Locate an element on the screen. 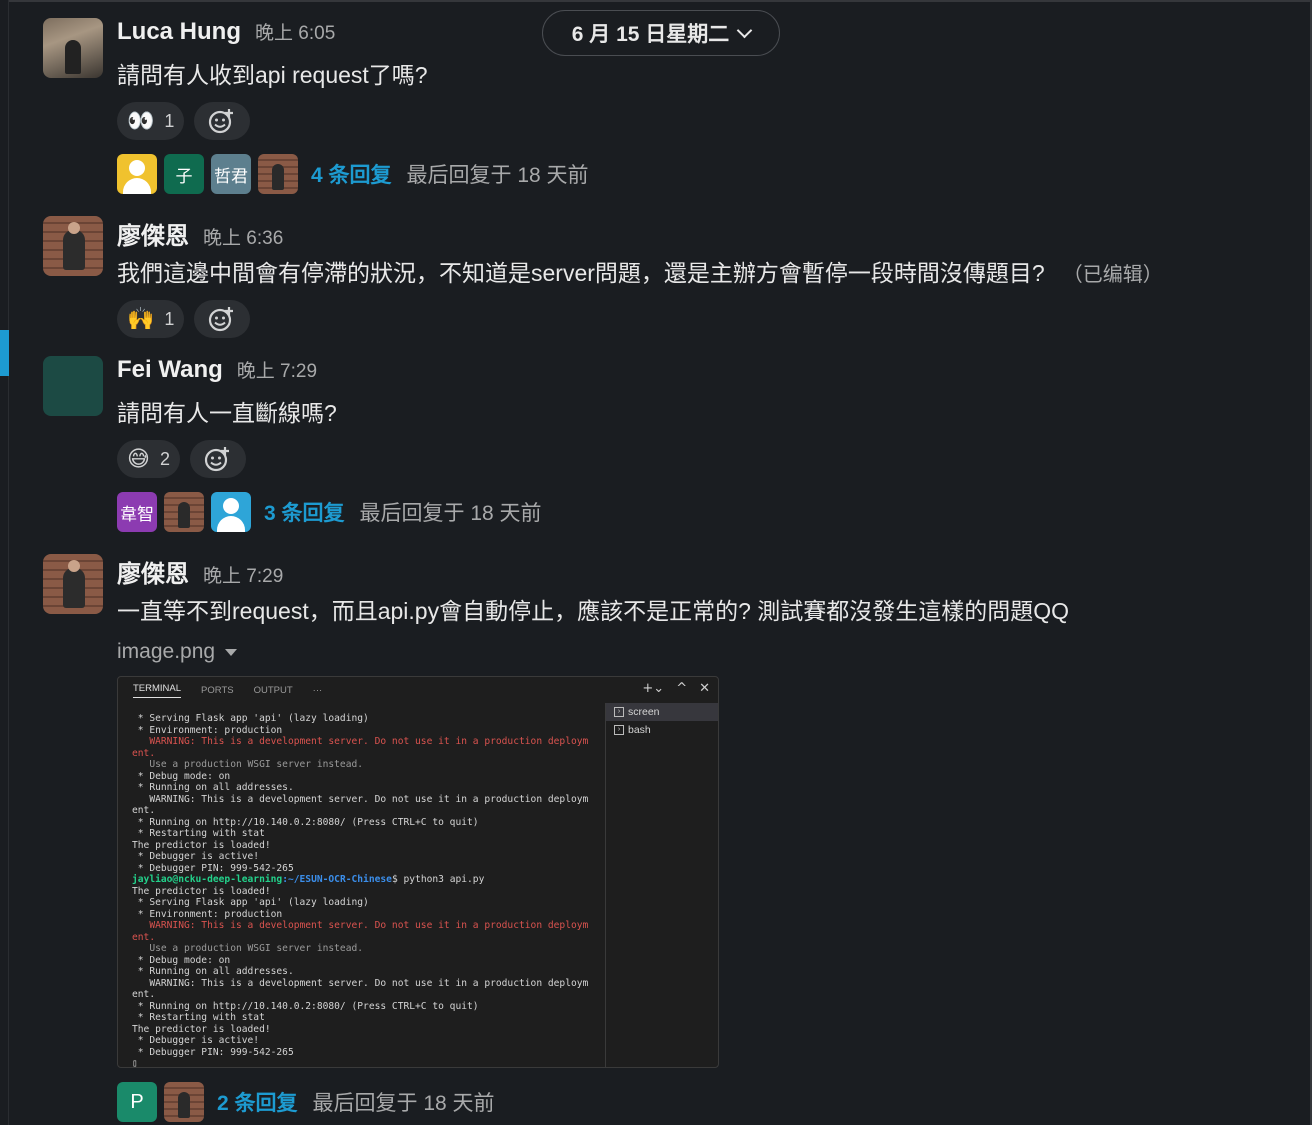 The height and width of the screenshot is (1125, 1312). timestamp: 晚上 6:36 is located at coordinates (243, 236).